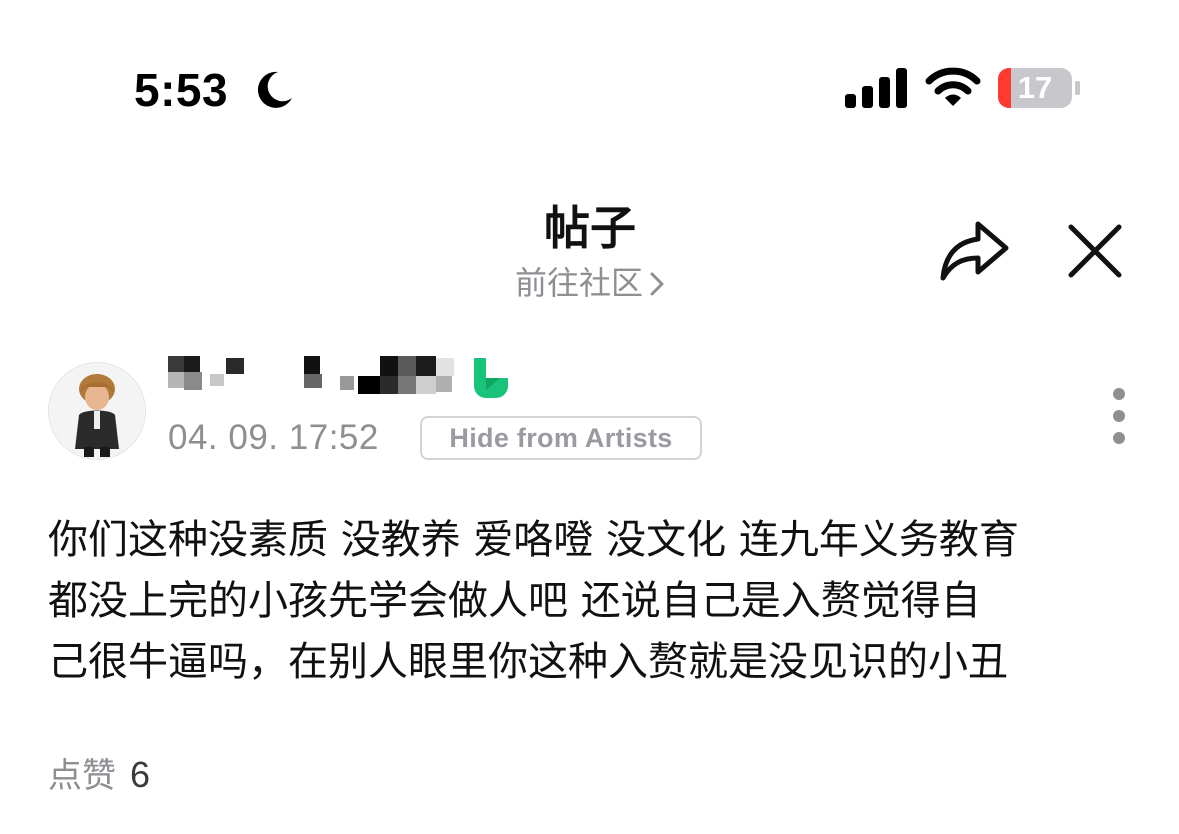  I want to click on battery-level: 17, so click(1035, 87).